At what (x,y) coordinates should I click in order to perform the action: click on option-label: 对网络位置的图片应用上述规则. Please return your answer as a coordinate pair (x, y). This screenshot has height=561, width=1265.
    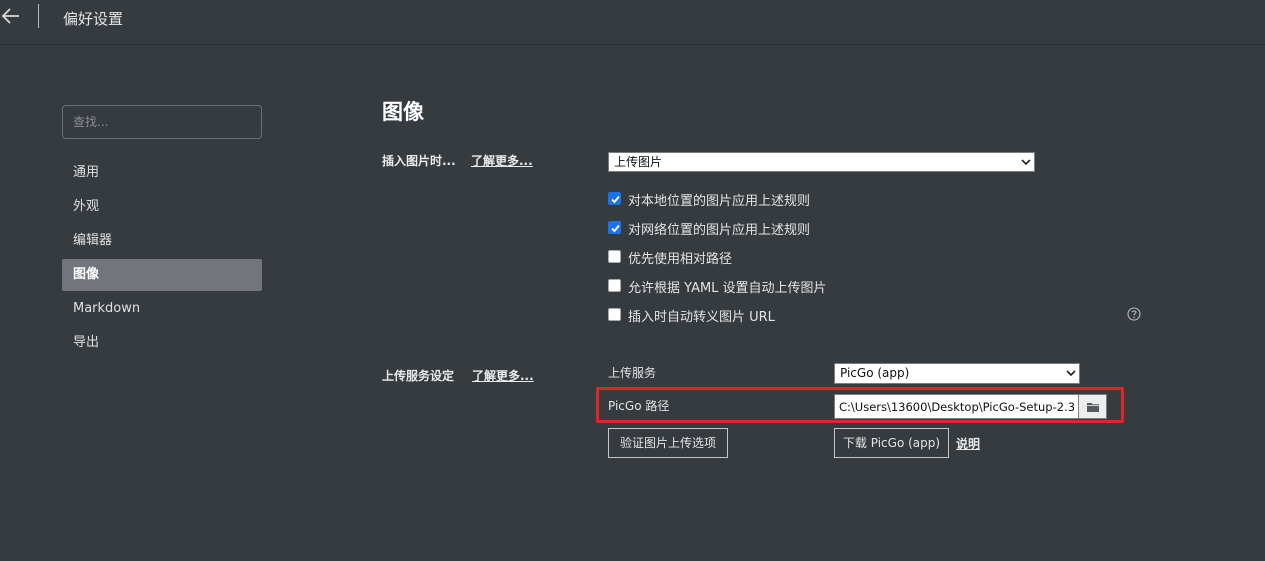
    Looking at the image, I should click on (719, 230).